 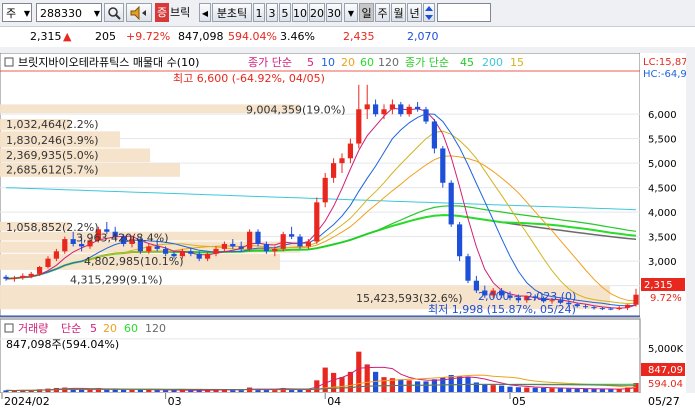 What do you see at coordinates (662, 238) in the screenshot?
I see `price-axis-label: 3,500` at bounding box center [662, 238].